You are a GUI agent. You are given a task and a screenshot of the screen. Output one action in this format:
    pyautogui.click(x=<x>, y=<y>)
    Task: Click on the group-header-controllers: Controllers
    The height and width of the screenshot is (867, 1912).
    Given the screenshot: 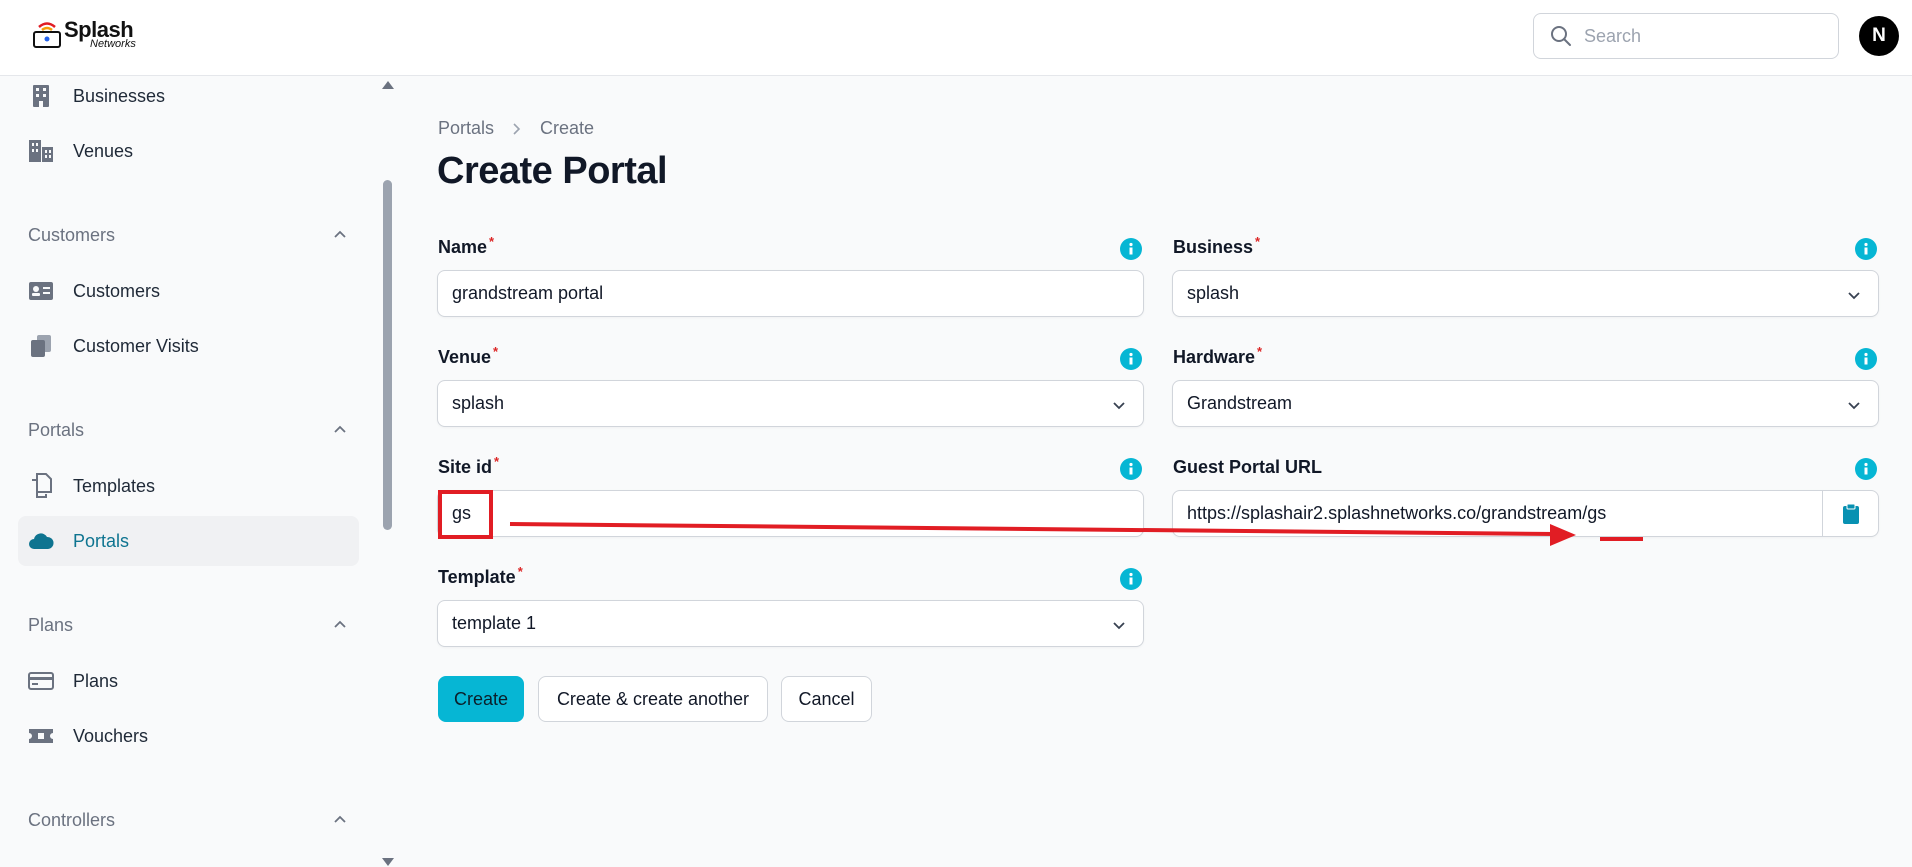 What is the action you would take?
    pyautogui.click(x=188, y=820)
    